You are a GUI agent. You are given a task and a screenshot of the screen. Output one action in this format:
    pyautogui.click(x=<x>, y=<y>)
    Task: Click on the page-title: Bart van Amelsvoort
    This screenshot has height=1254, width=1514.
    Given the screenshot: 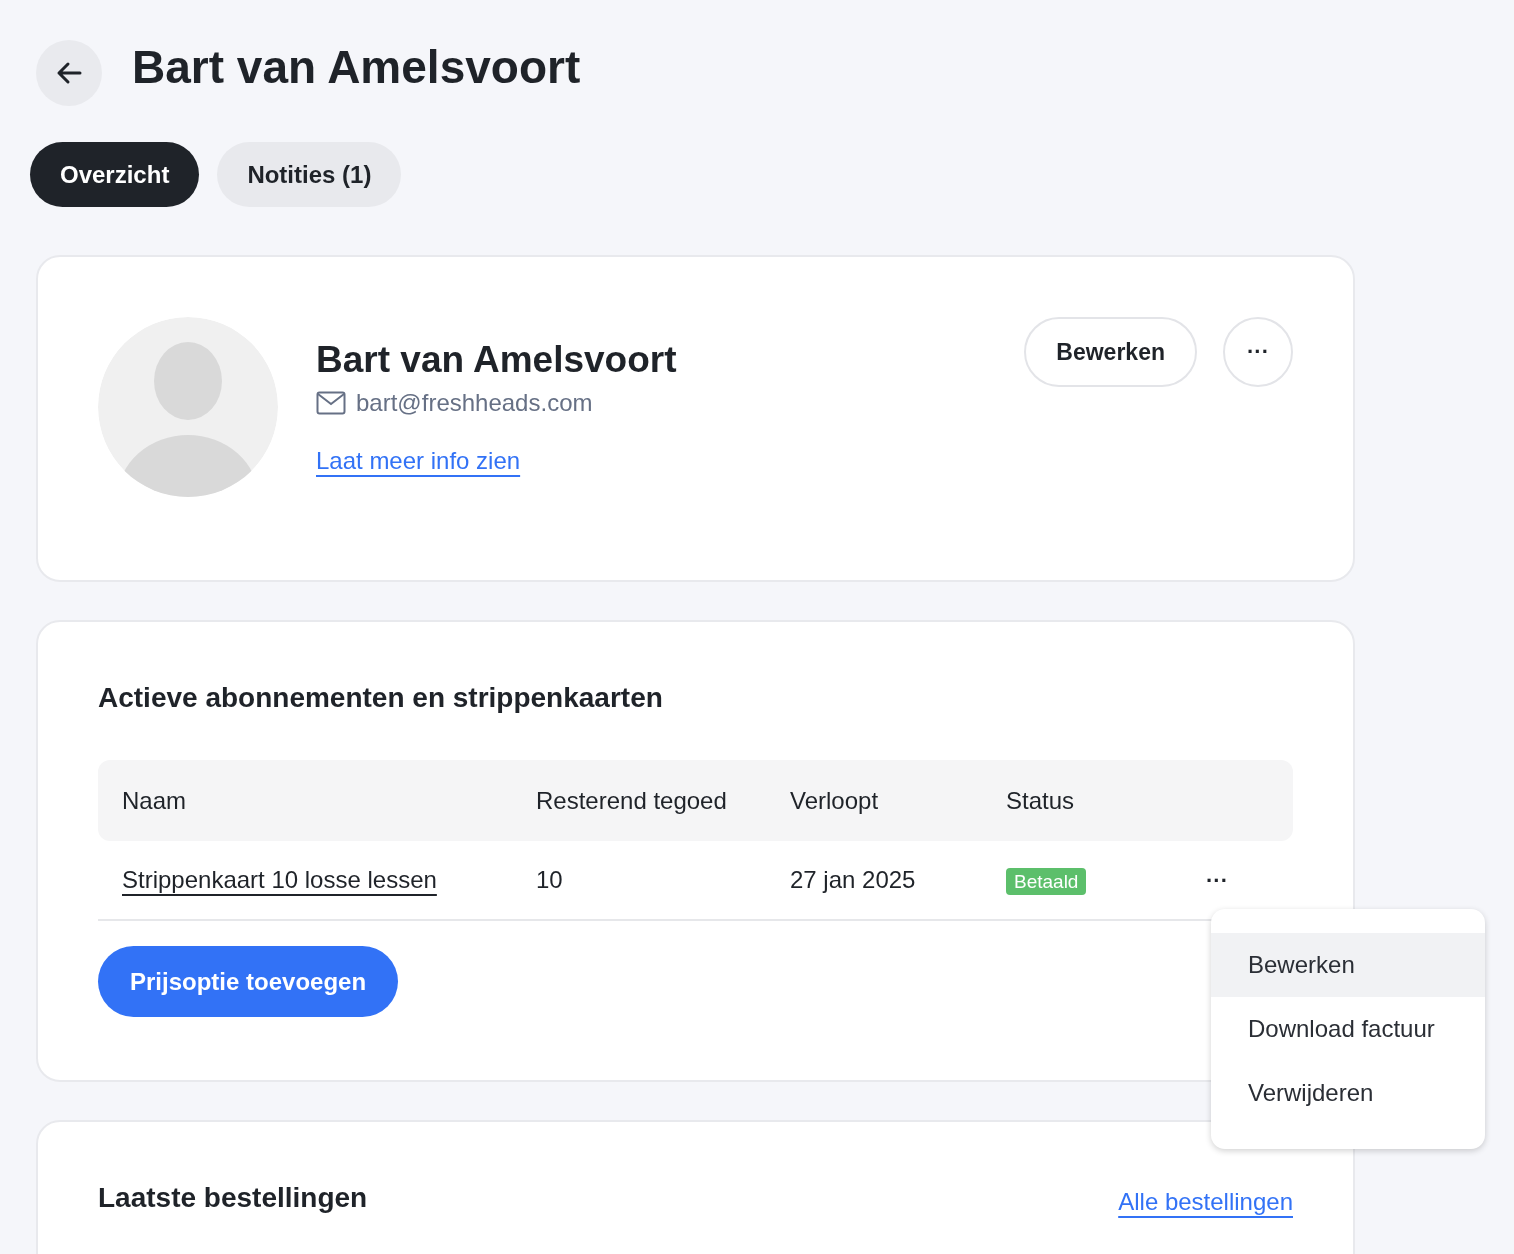 What is the action you would take?
    pyautogui.click(x=356, y=67)
    